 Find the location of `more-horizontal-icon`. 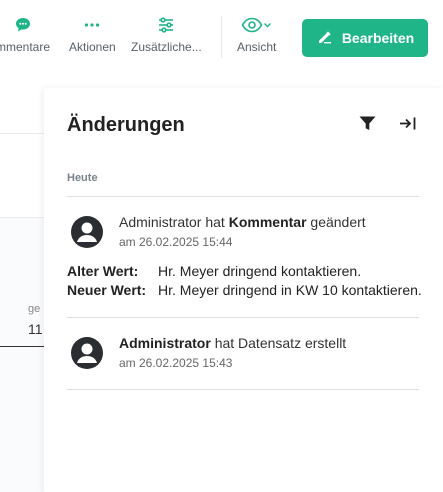

more-horizontal-icon is located at coordinates (92, 25).